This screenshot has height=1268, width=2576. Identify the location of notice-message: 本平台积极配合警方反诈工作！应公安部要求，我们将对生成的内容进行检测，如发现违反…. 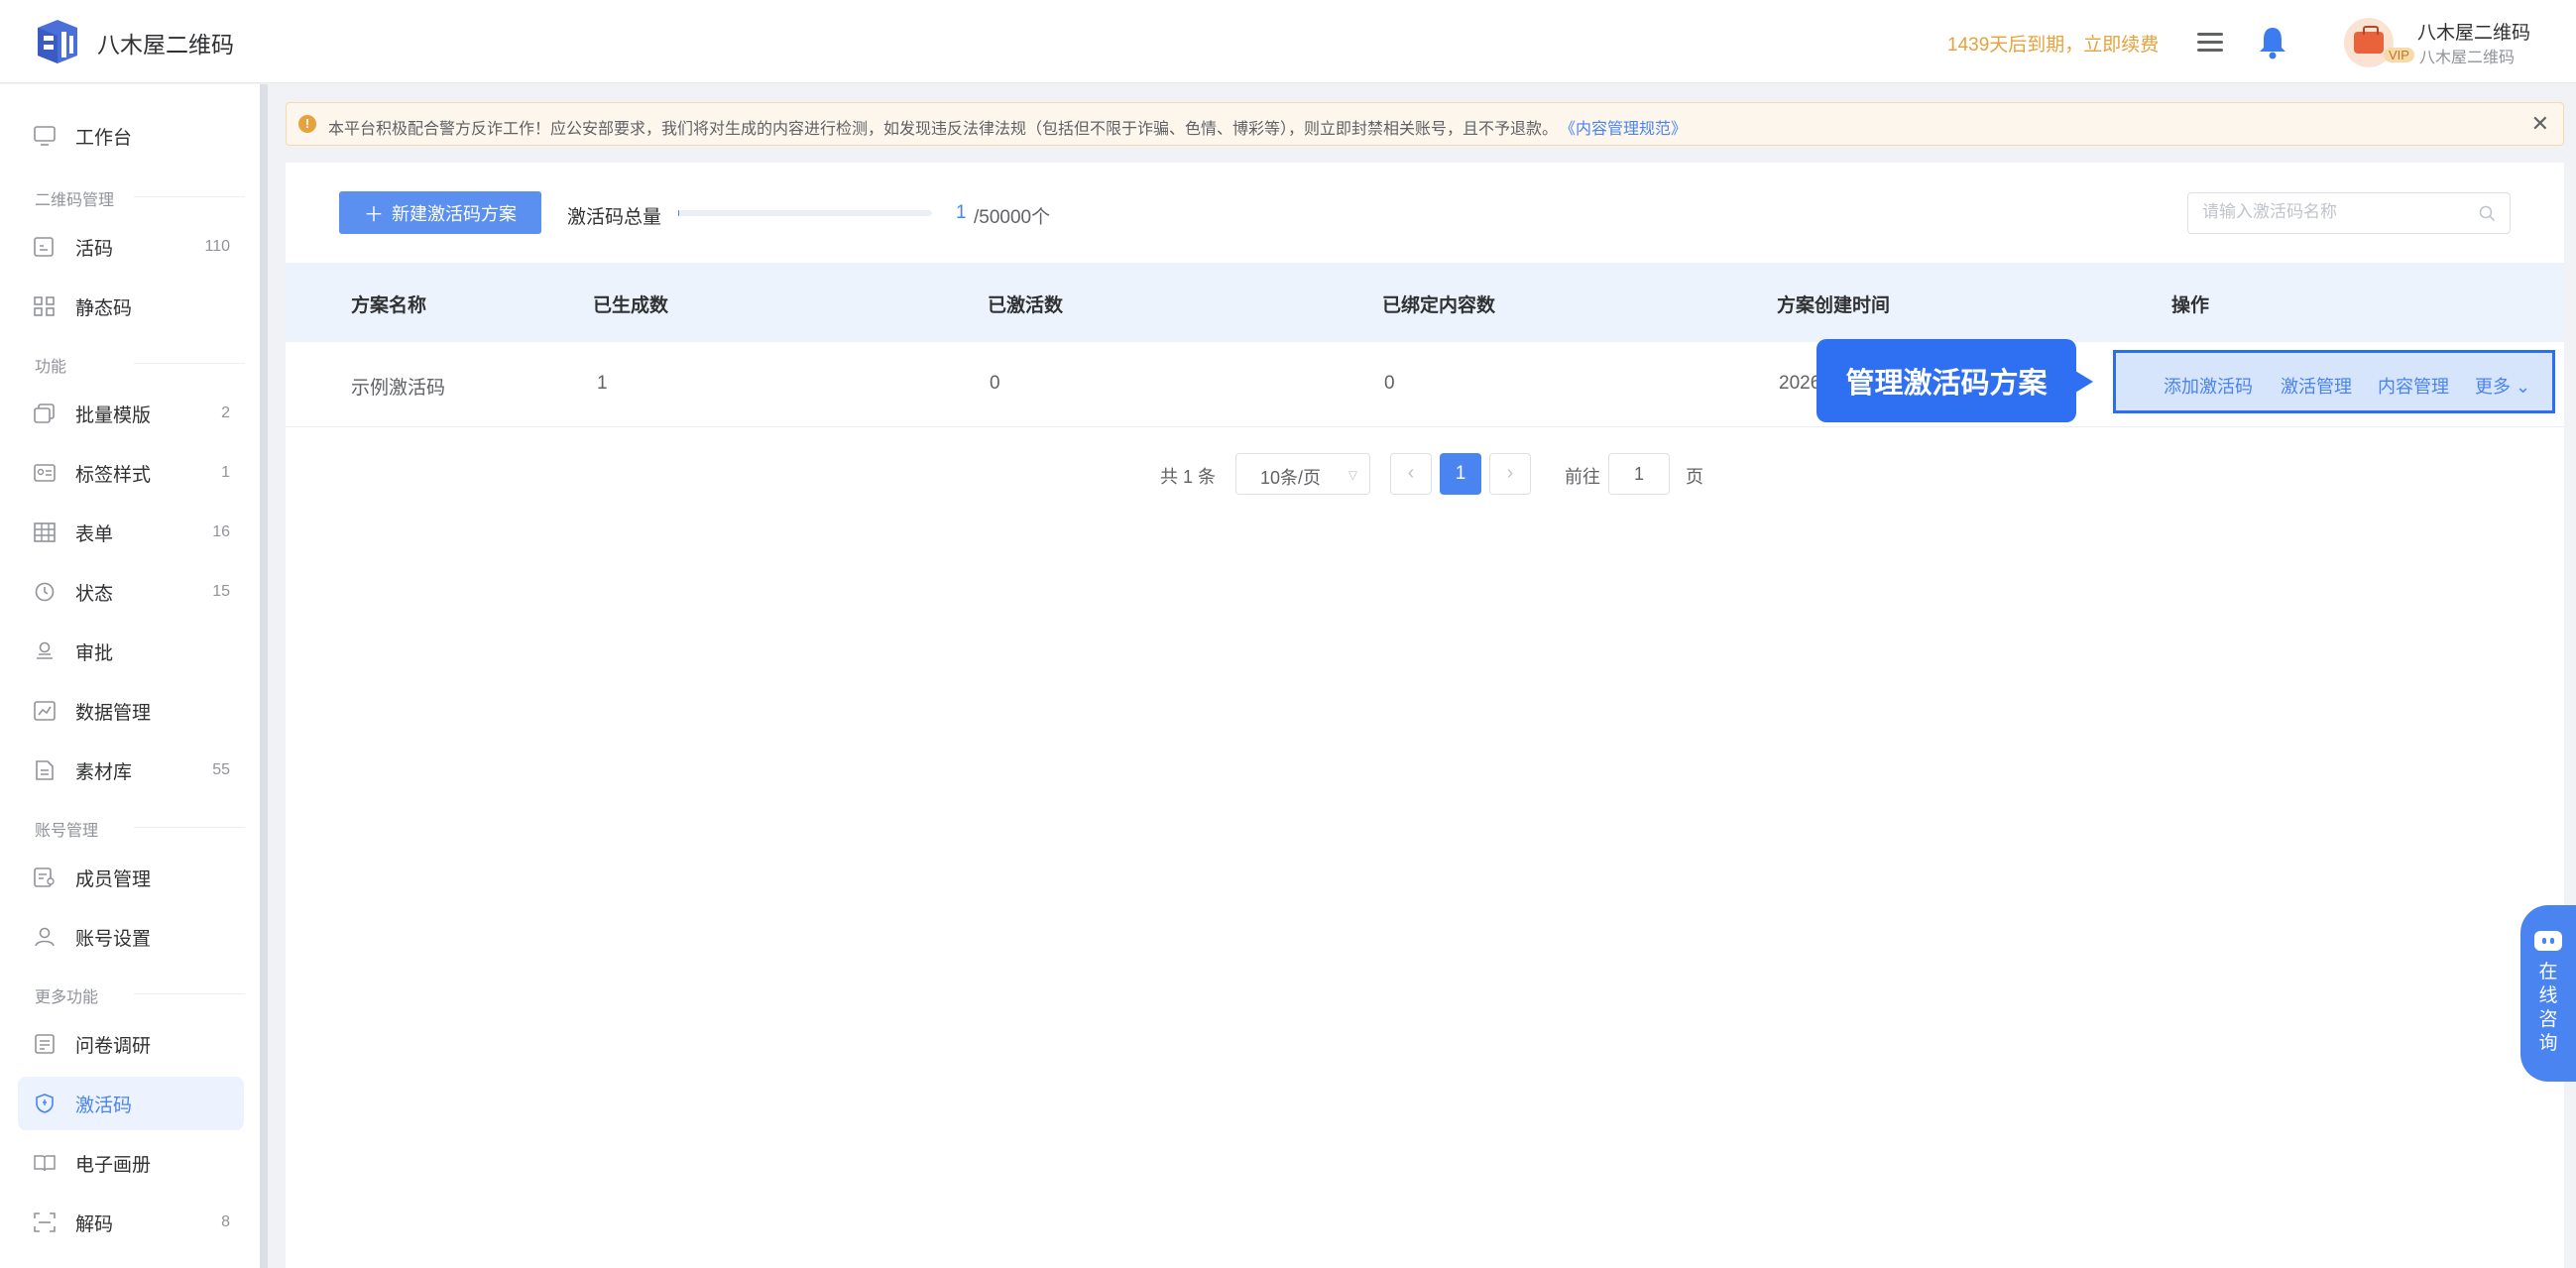
(944, 129).